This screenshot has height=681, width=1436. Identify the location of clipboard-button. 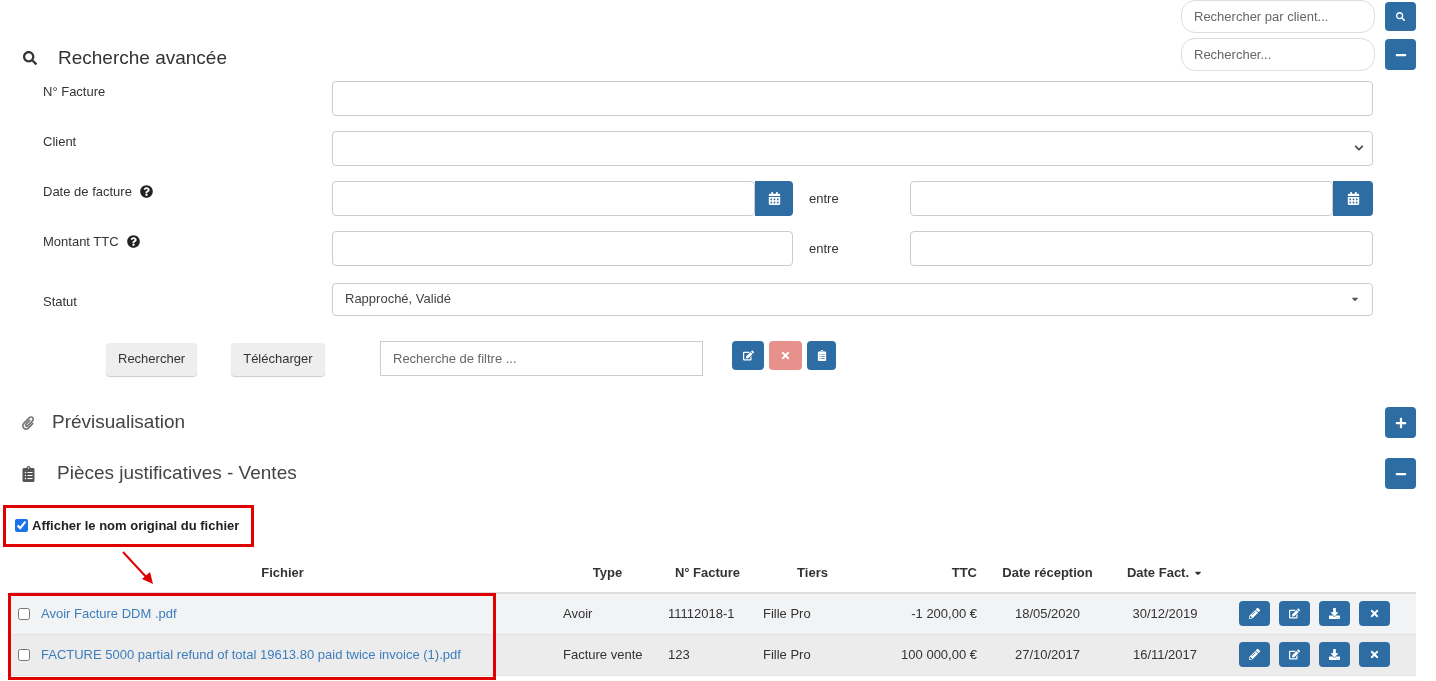
(821, 355).